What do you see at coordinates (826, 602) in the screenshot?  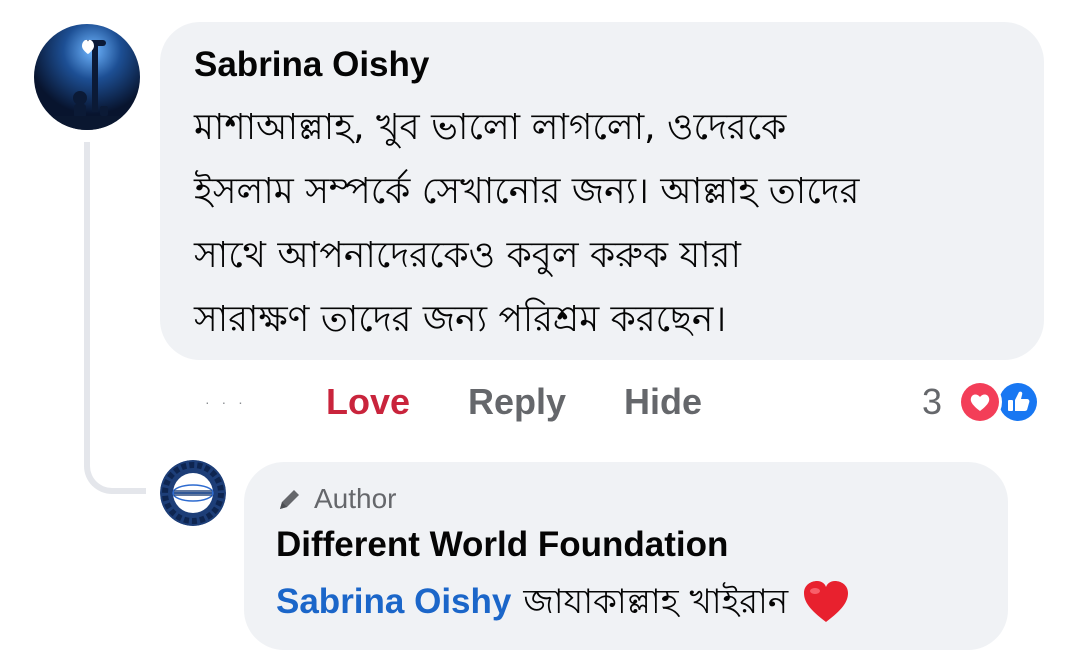 I see `heart-emoji` at bounding box center [826, 602].